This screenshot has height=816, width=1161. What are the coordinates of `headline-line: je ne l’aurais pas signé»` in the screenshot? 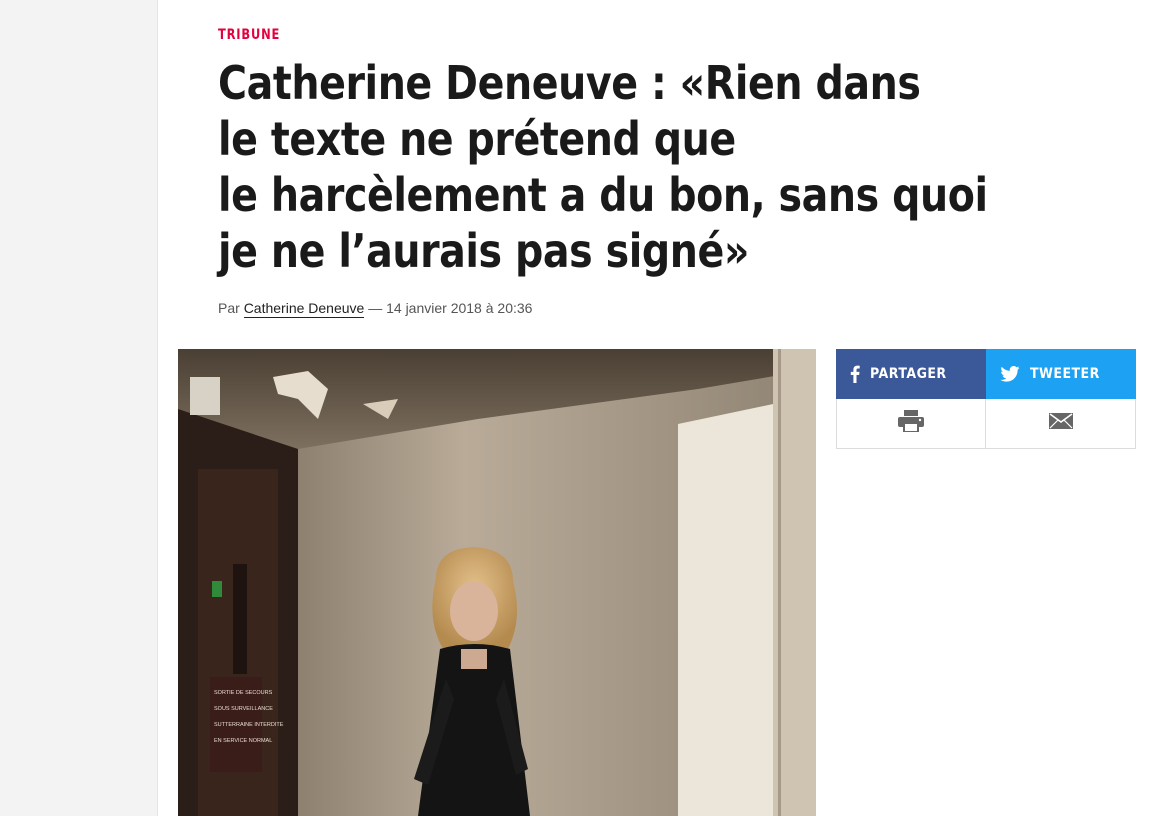 It's located at (484, 251).